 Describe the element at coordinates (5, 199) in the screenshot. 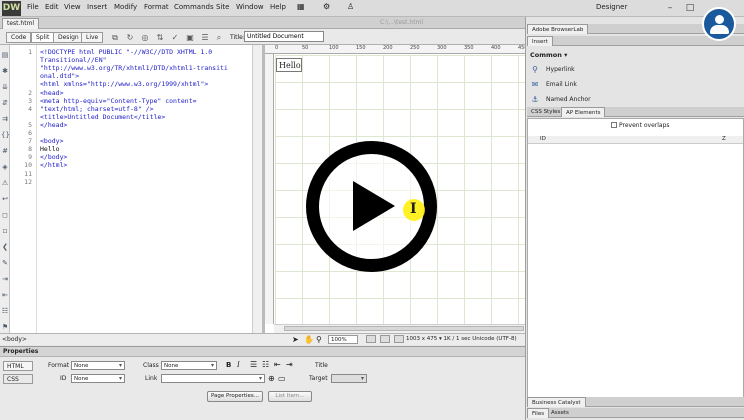

I see `word-wrap-icon: ↩` at that location.